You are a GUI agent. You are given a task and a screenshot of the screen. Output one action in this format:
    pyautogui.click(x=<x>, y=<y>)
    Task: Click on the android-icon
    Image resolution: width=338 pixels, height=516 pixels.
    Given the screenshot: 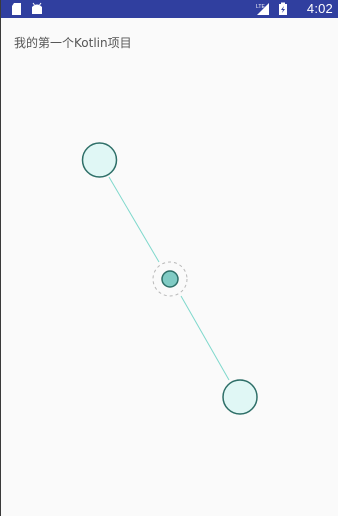 What is the action you would take?
    pyautogui.click(x=37, y=8)
    